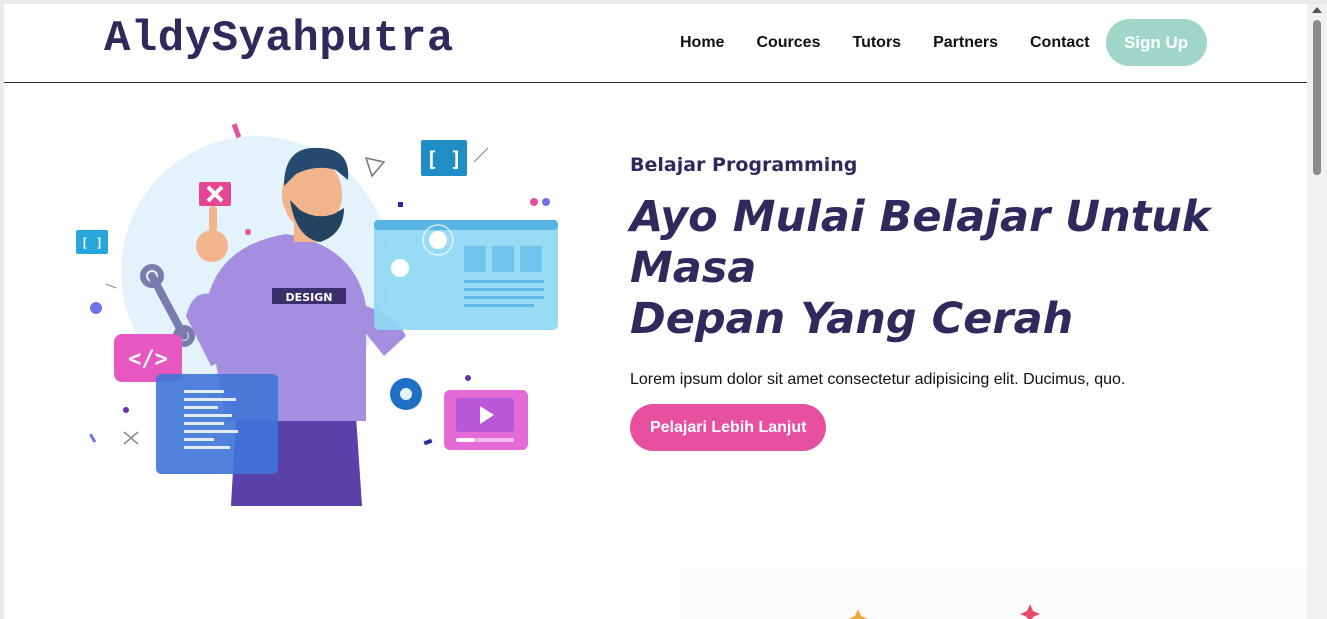 This screenshot has width=1327, height=619. Describe the element at coordinates (920, 242) in the screenshot. I see `hero-headline-line1: Ayo Mulai Belajar Untuk Masa` at that location.